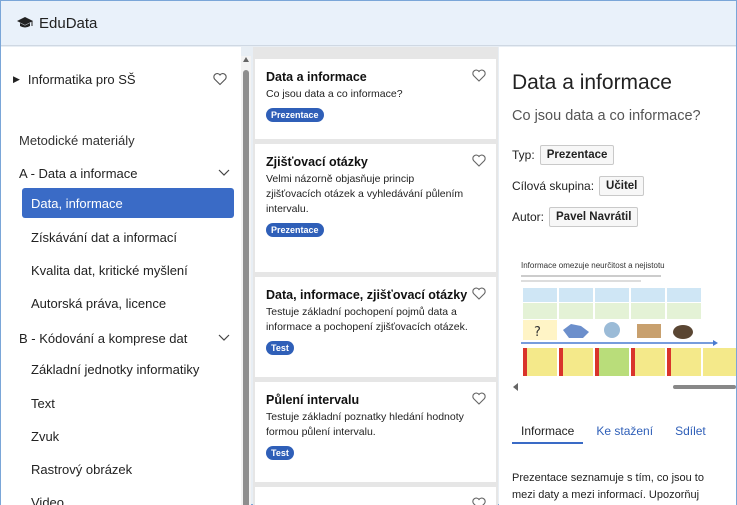 The width and height of the screenshot is (737, 505). What do you see at coordinates (523, 155) in the screenshot?
I see `meta-label: Typ:` at bounding box center [523, 155].